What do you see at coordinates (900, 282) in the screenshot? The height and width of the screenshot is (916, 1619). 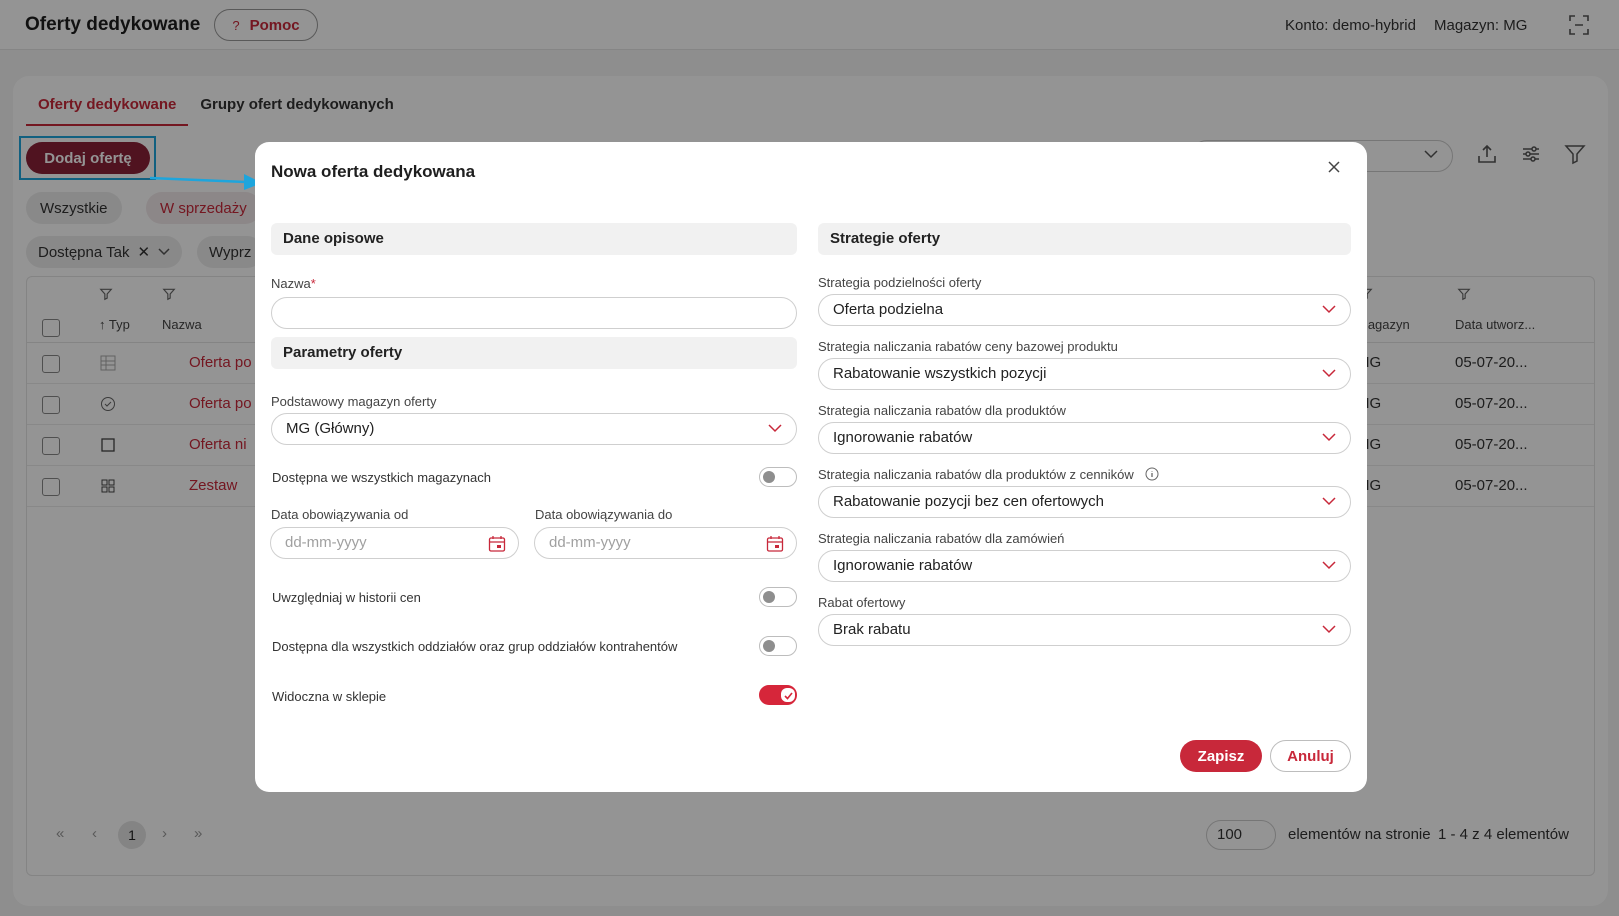 I see `divisibility-label: Strategia podzielności oferty` at bounding box center [900, 282].